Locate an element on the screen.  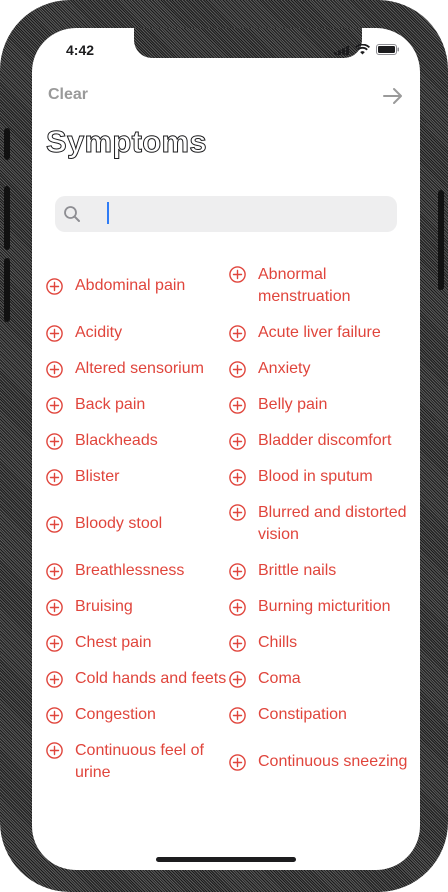
symptom-item: Burning micturition is located at coordinates (323, 607).